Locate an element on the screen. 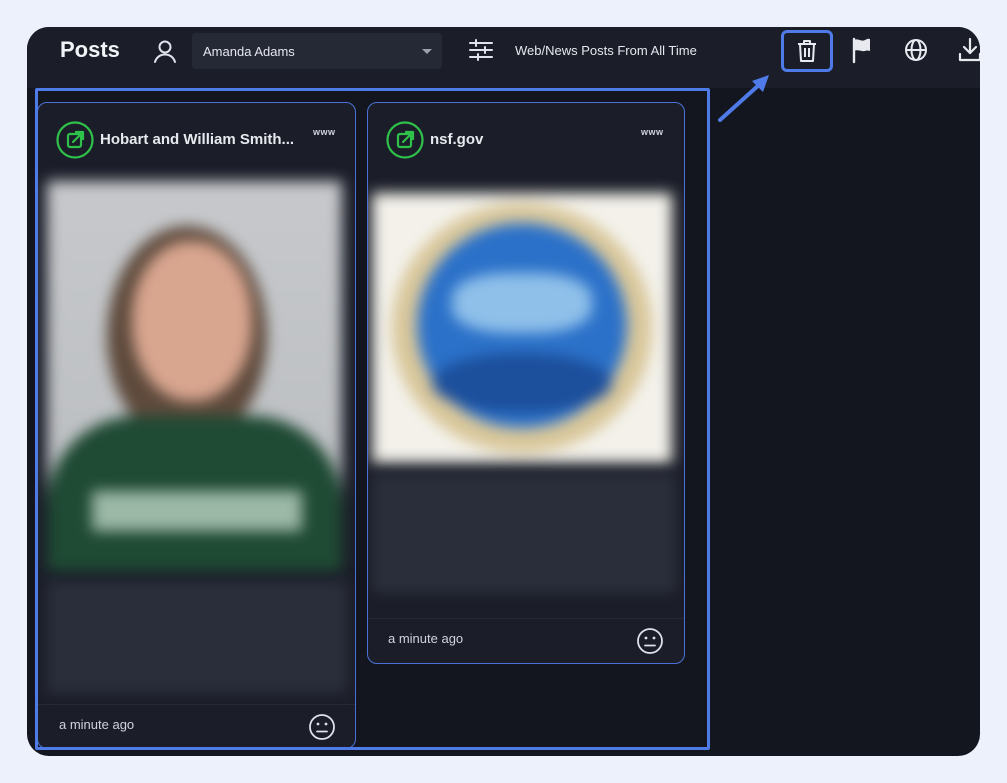 This screenshot has height=783, width=1007. post-card-header: Hobart and William Smith... www is located at coordinates (196, 141).